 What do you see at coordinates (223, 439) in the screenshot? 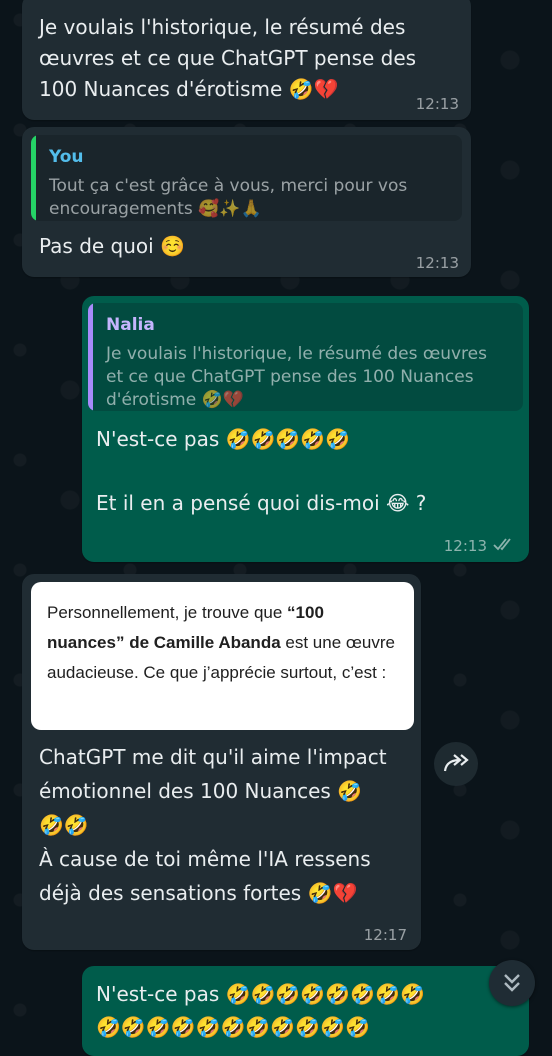
I see `message-text-line-1: N'est-ce pas 🤣🤣🤣🤣🤣` at bounding box center [223, 439].